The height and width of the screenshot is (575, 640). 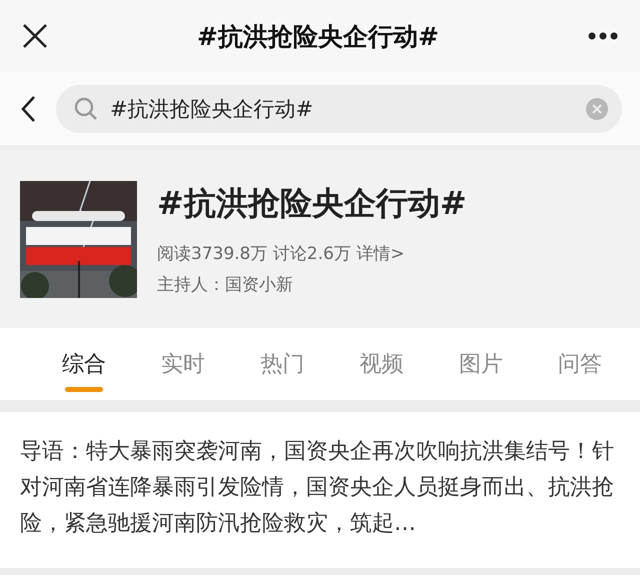 I want to click on more-button, so click(x=603, y=36).